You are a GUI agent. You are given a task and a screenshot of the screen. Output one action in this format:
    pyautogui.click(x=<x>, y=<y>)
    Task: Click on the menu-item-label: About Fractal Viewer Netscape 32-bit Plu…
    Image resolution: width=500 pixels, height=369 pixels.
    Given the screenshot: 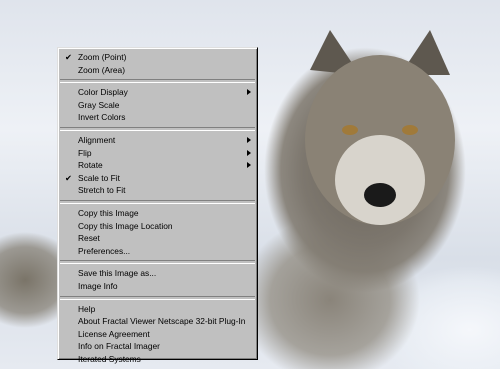 What is the action you would take?
    pyautogui.click(x=162, y=321)
    